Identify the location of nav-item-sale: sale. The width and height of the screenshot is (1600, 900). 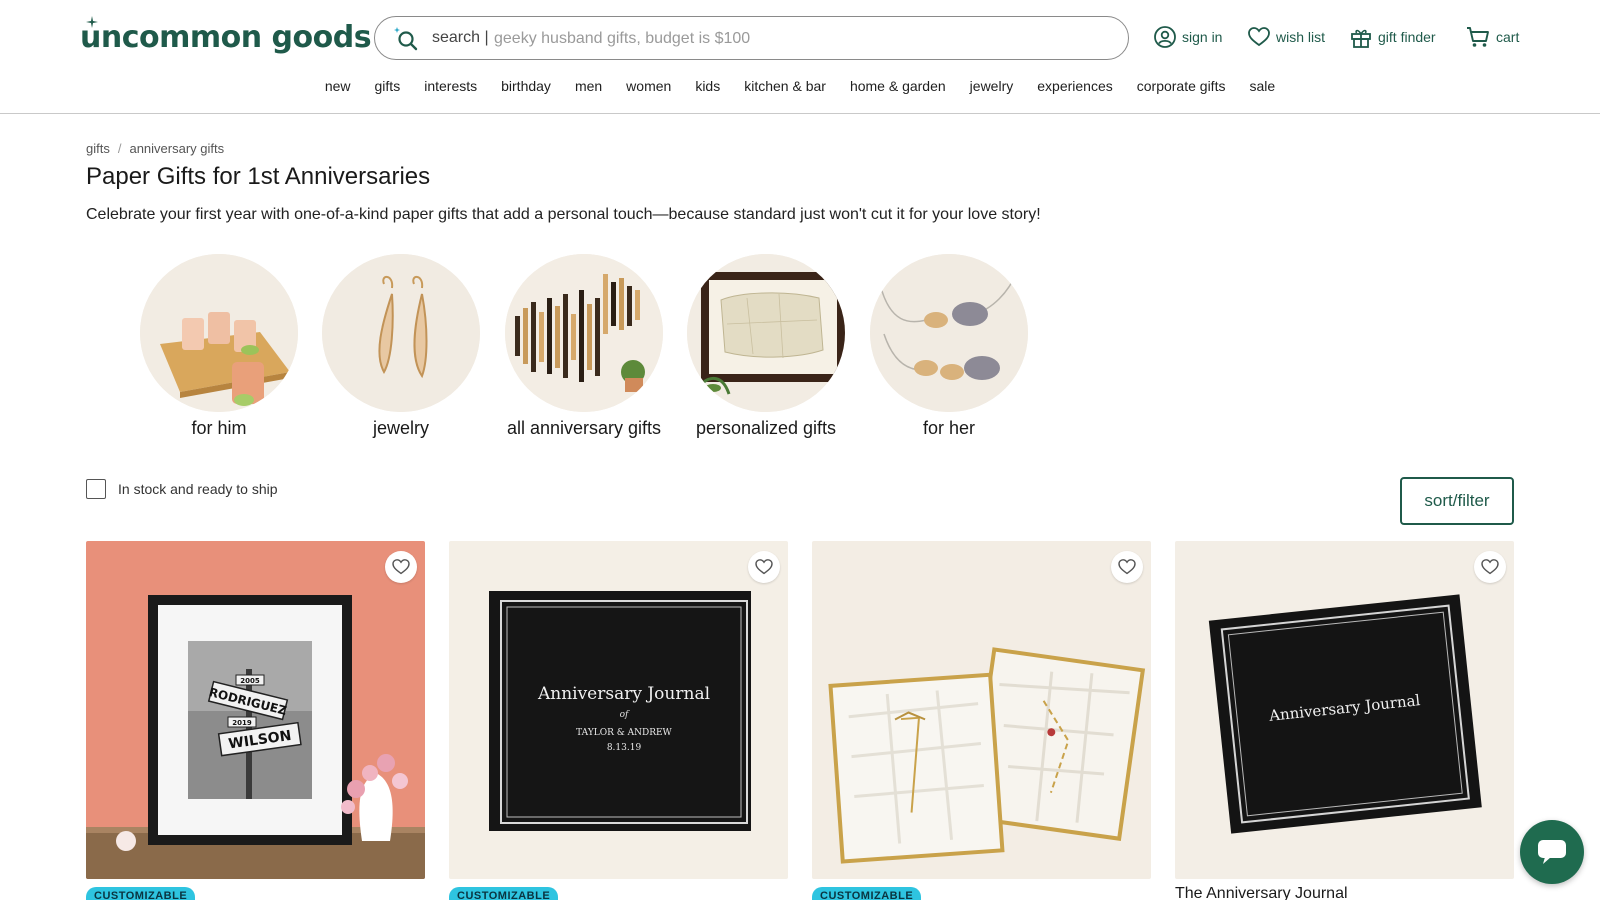
(1262, 88).